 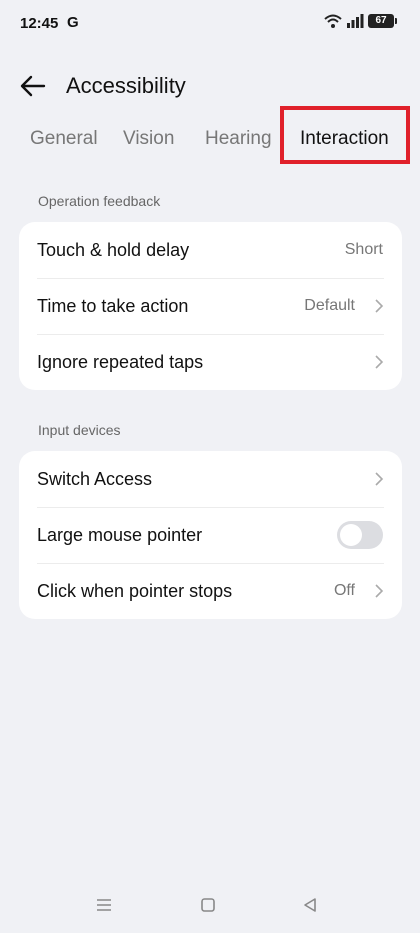 I want to click on status-bar: 12:45 G 67, so click(x=210, y=24).